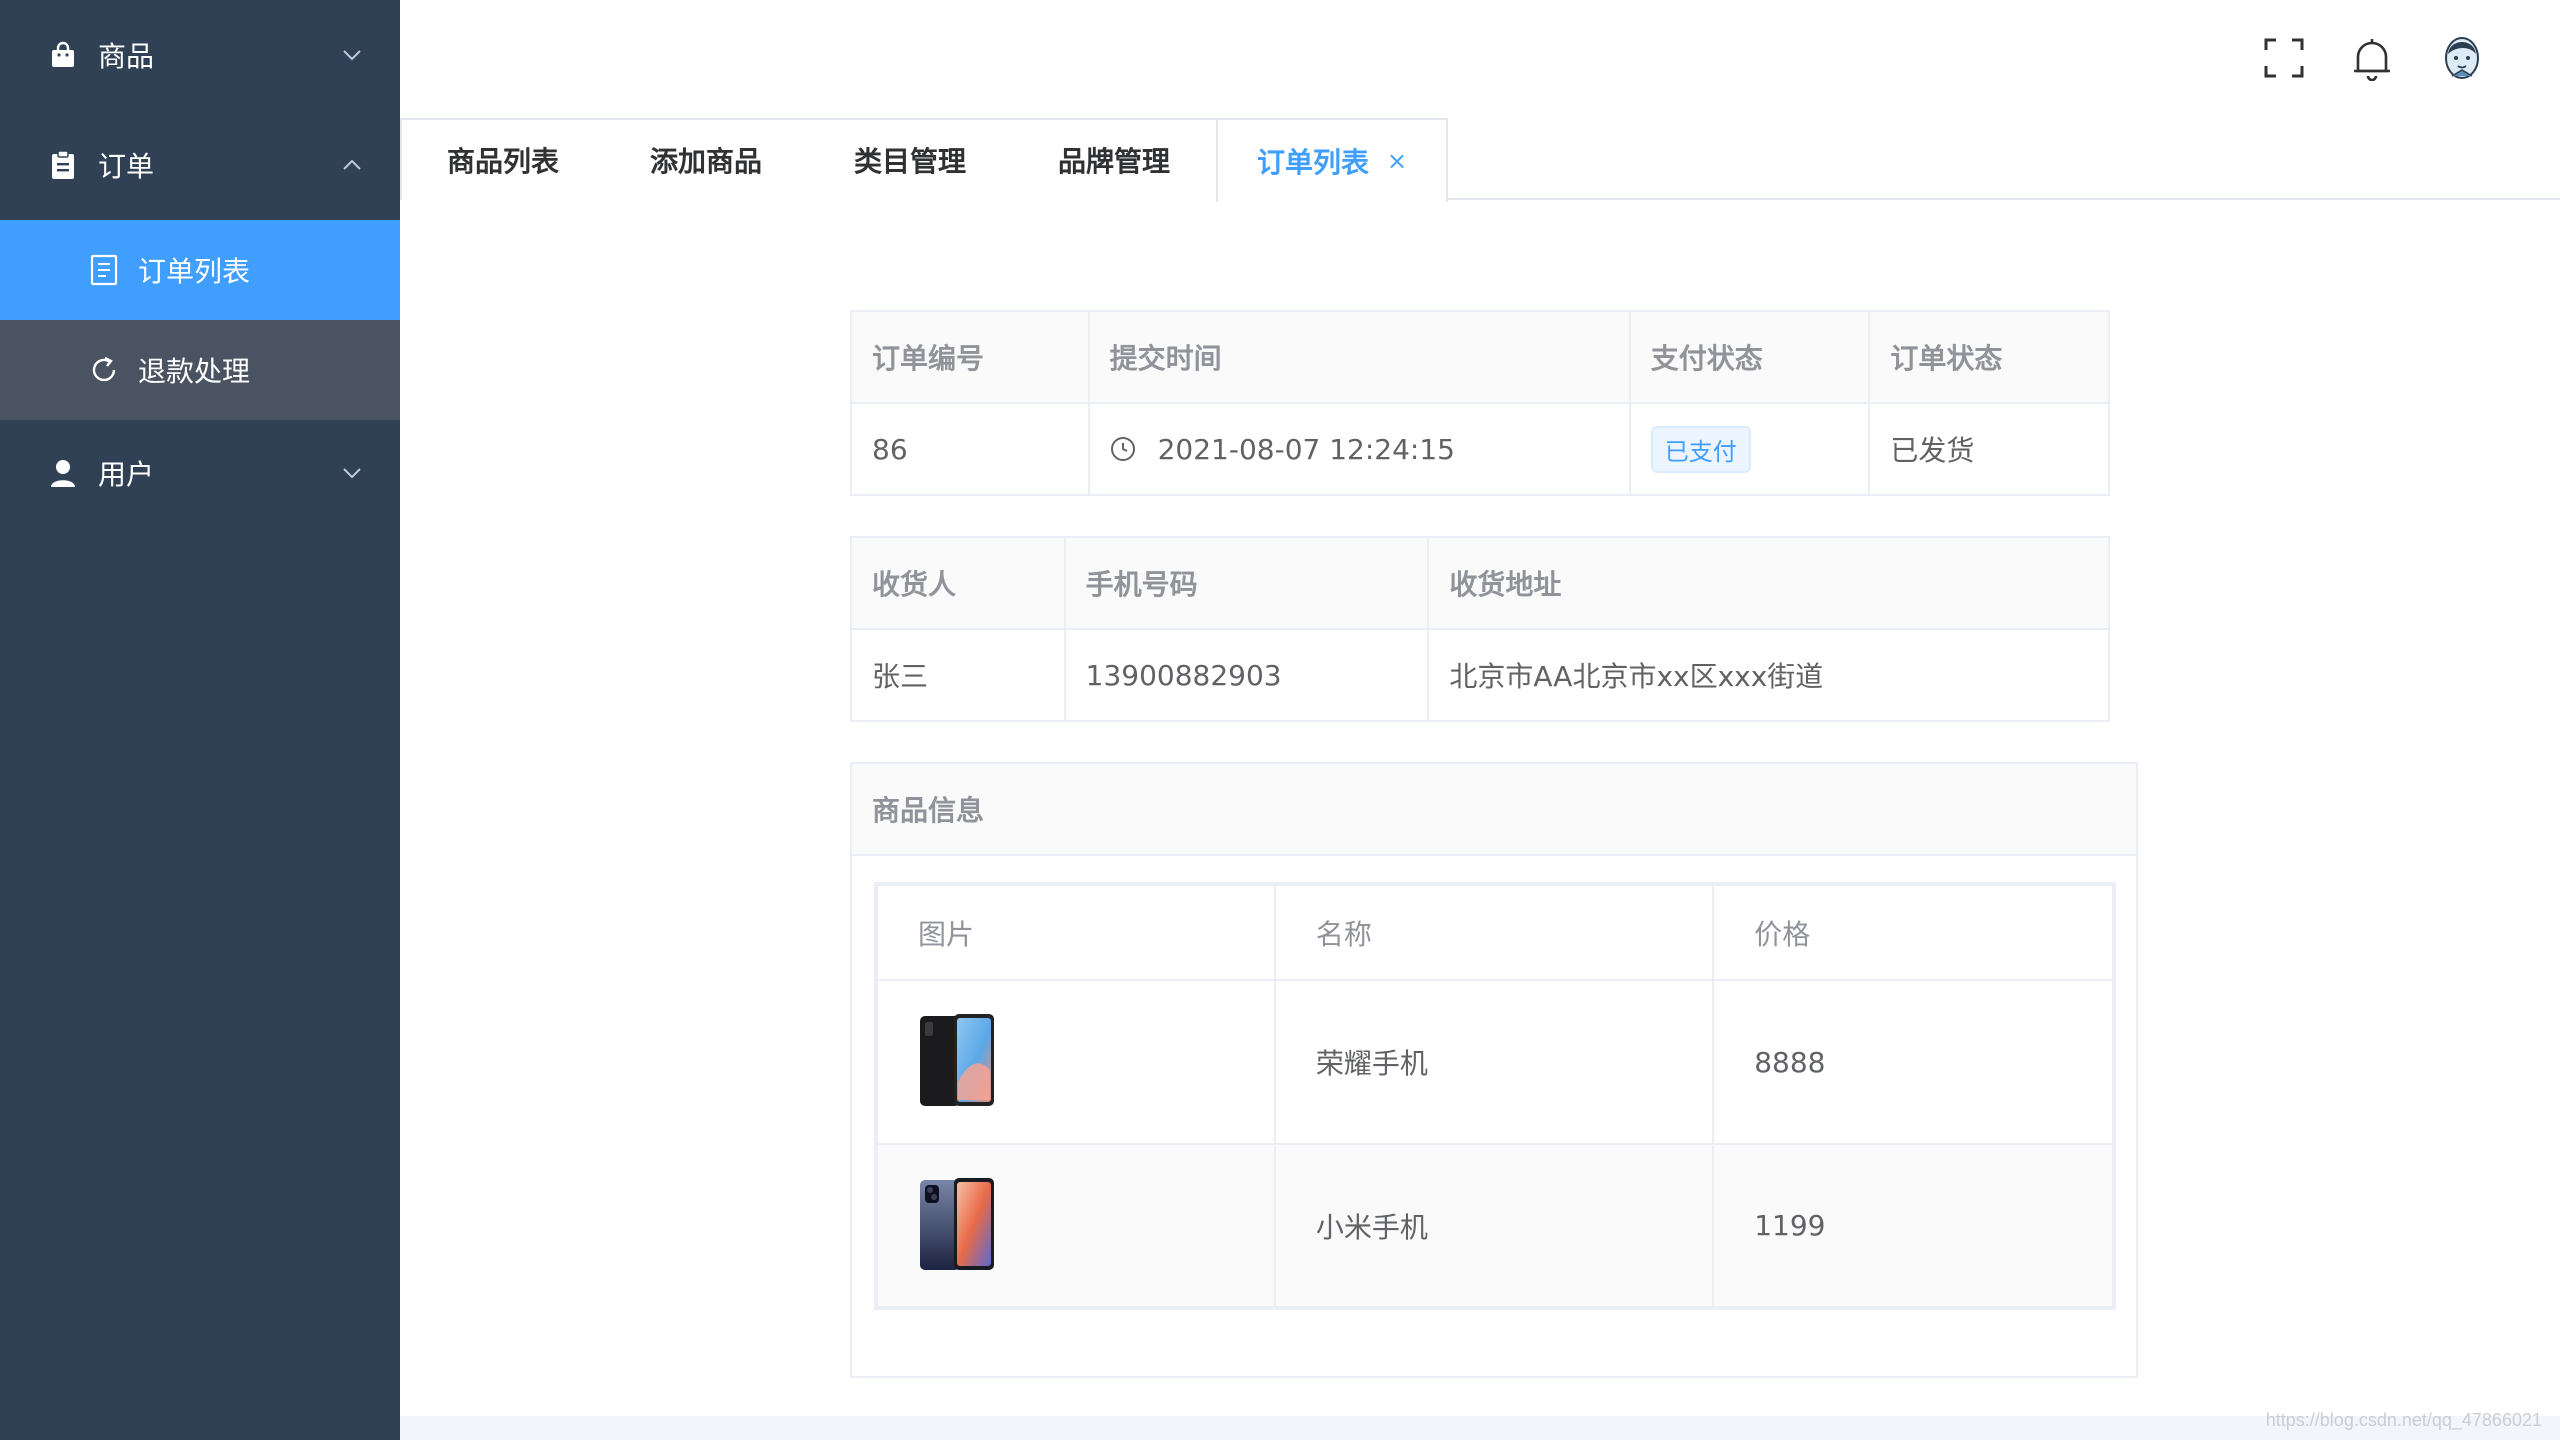 Image resolution: width=2560 pixels, height=1440 pixels. I want to click on clock-icon, so click(1122, 449).